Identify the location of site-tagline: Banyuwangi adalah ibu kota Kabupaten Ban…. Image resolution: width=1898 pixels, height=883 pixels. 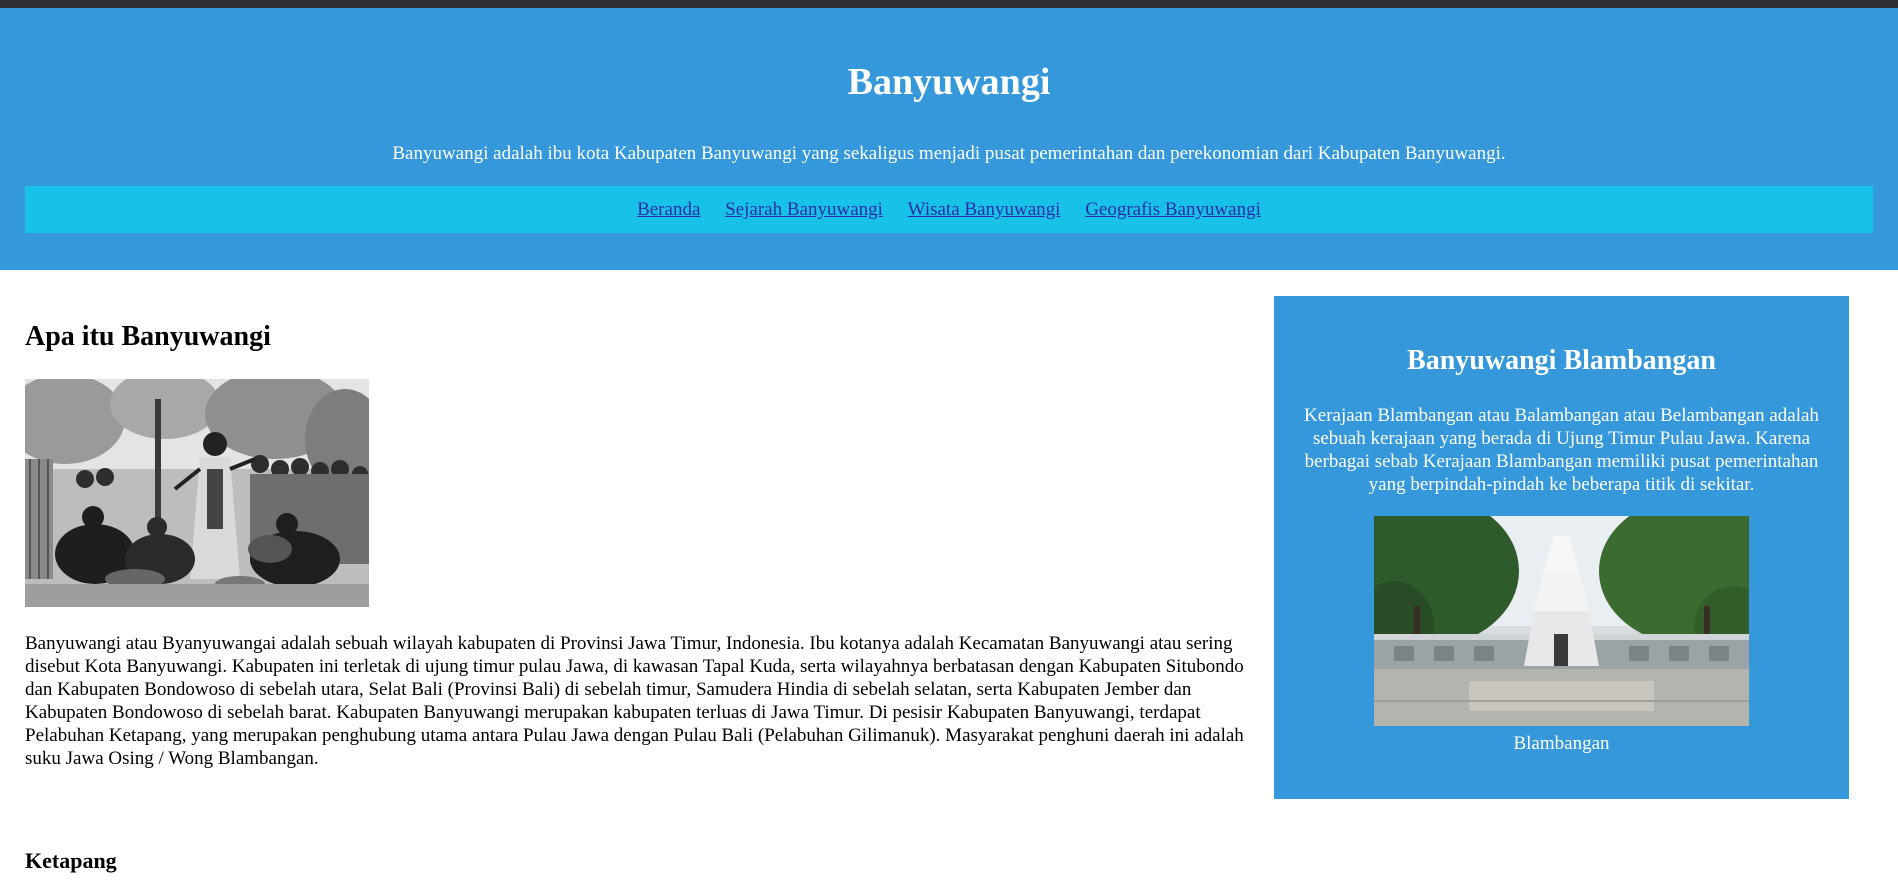
(949, 153).